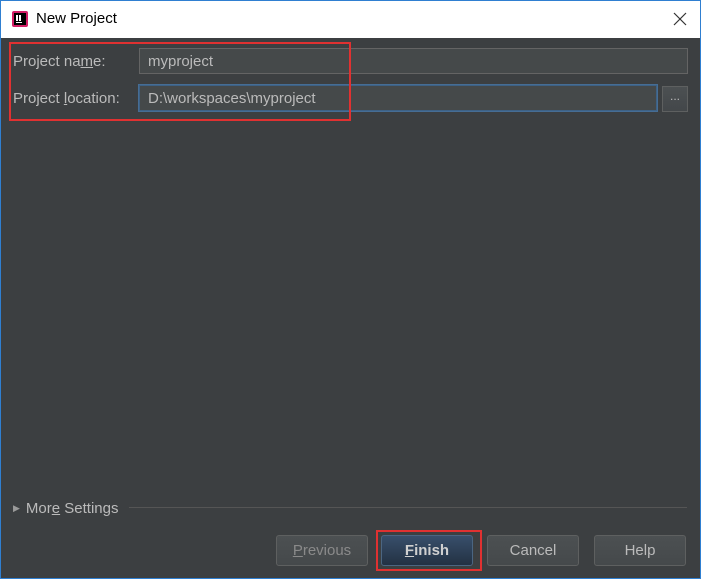  What do you see at coordinates (72, 508) in the screenshot?
I see `more-settings-label: More Settings` at bounding box center [72, 508].